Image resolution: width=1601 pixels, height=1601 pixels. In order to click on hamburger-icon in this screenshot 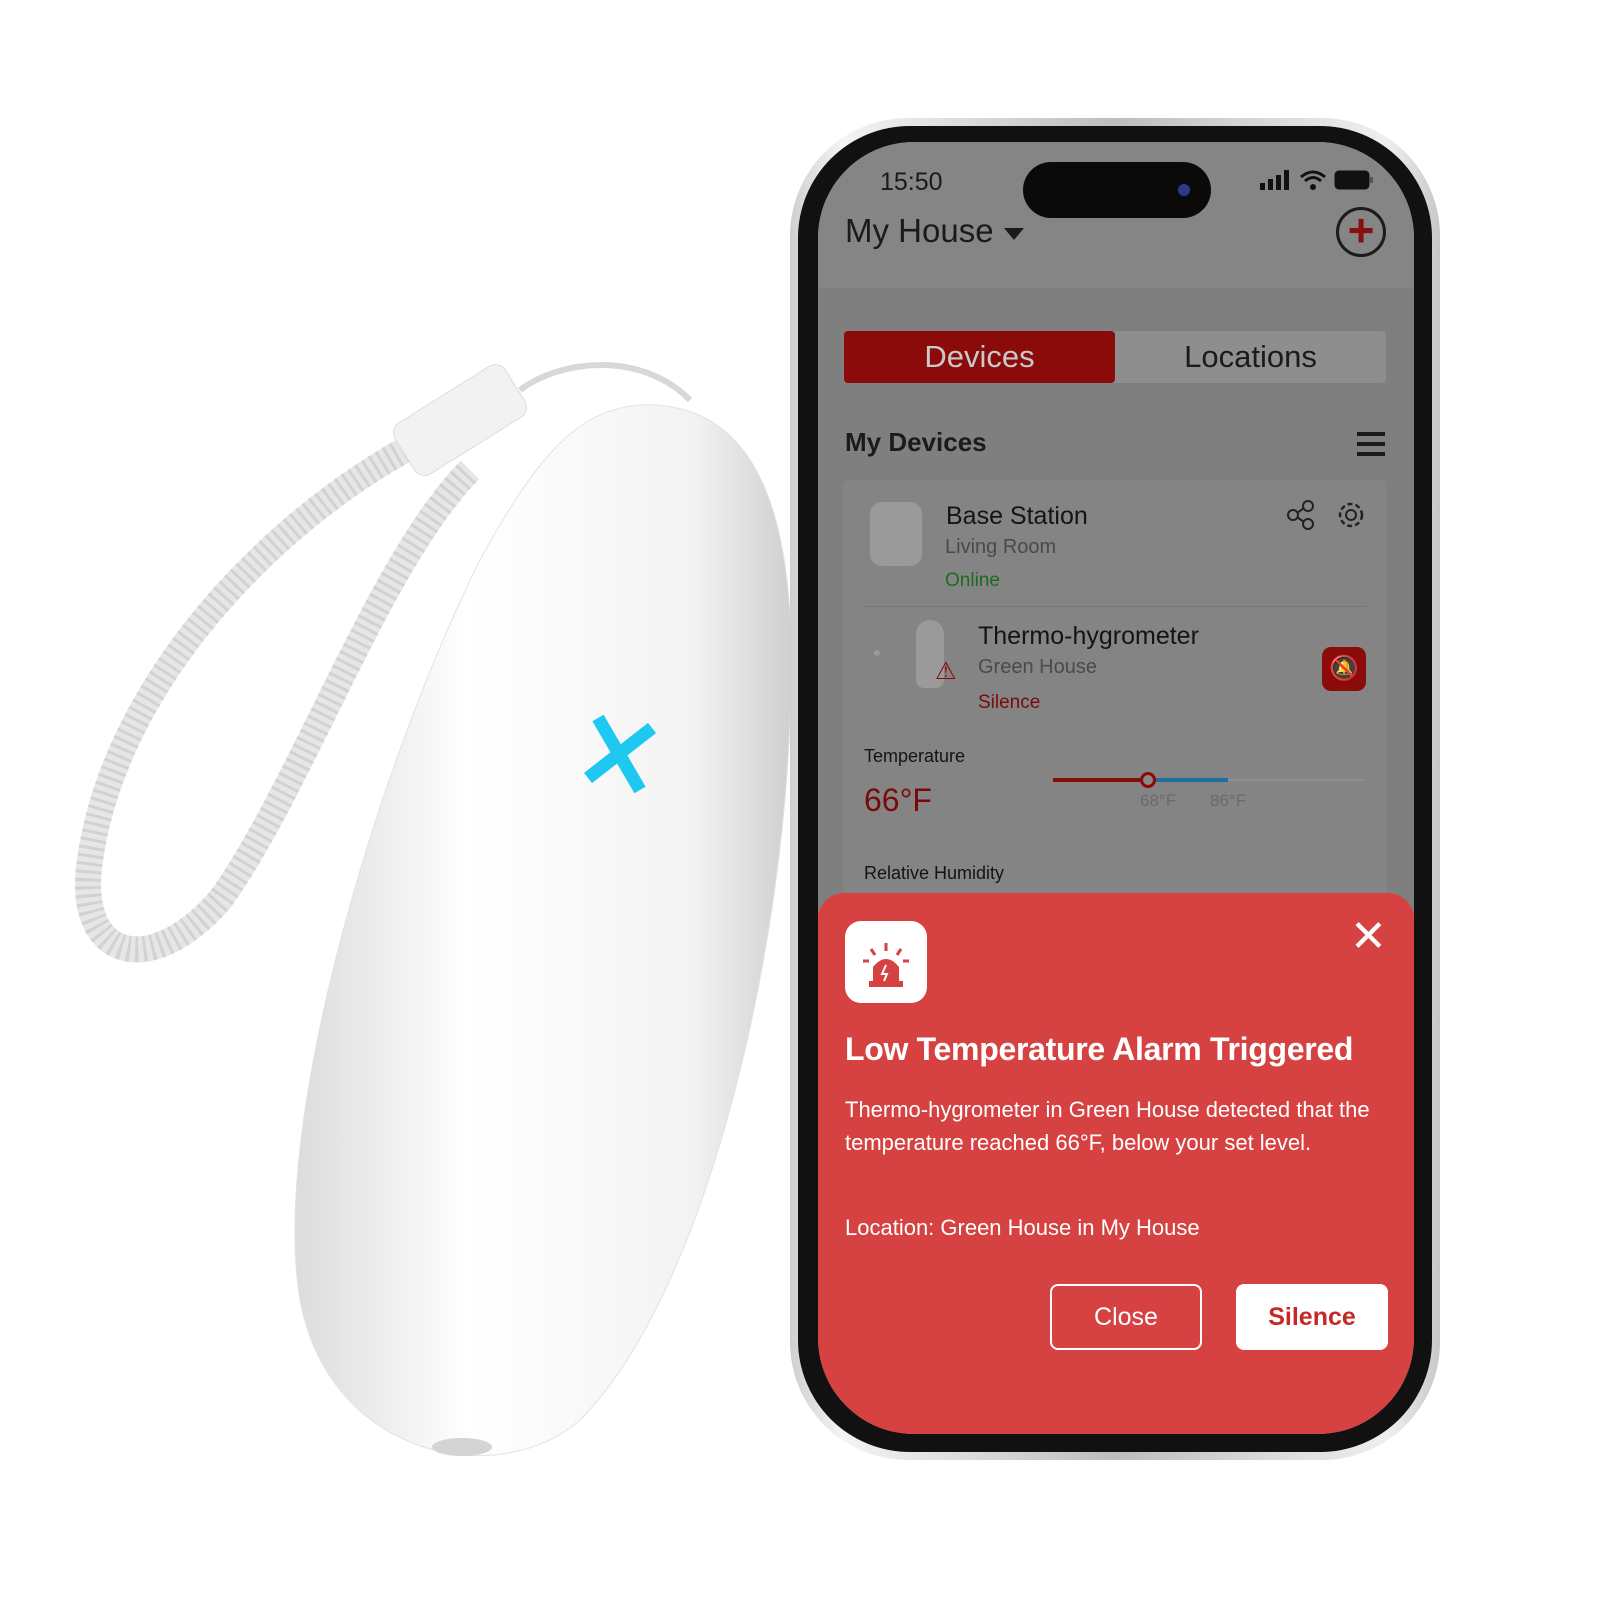, I will do `click(1371, 447)`.